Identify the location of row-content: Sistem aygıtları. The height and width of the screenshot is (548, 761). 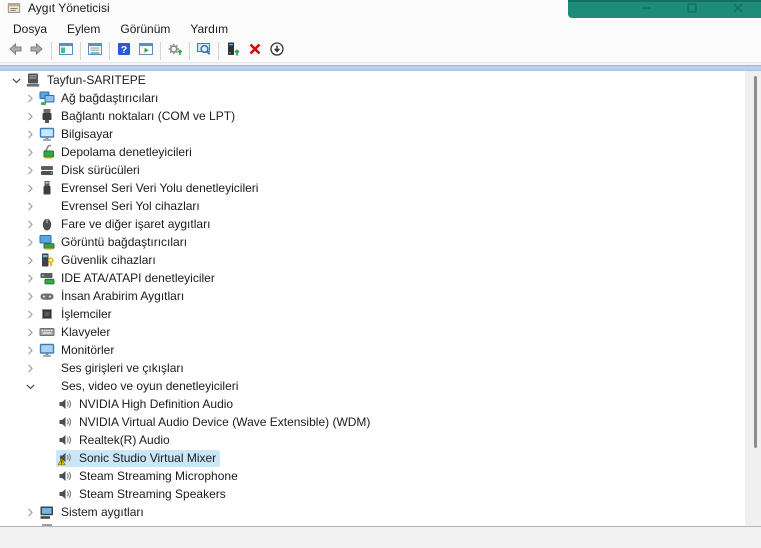
(93, 512).